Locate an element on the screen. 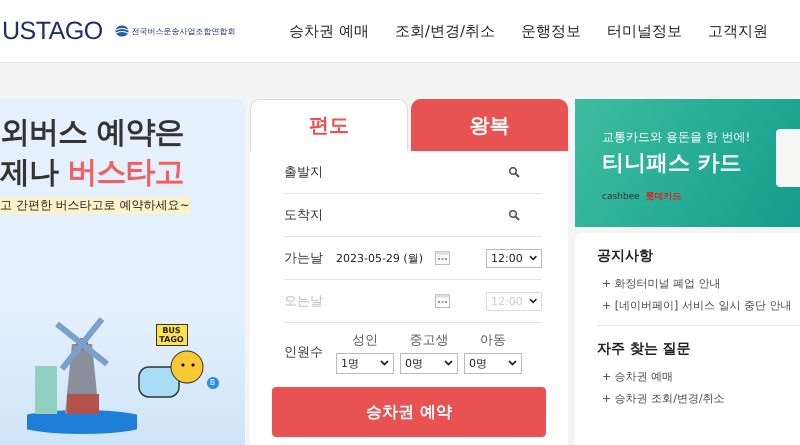  trip-tab: 편도 is located at coordinates (329, 125).